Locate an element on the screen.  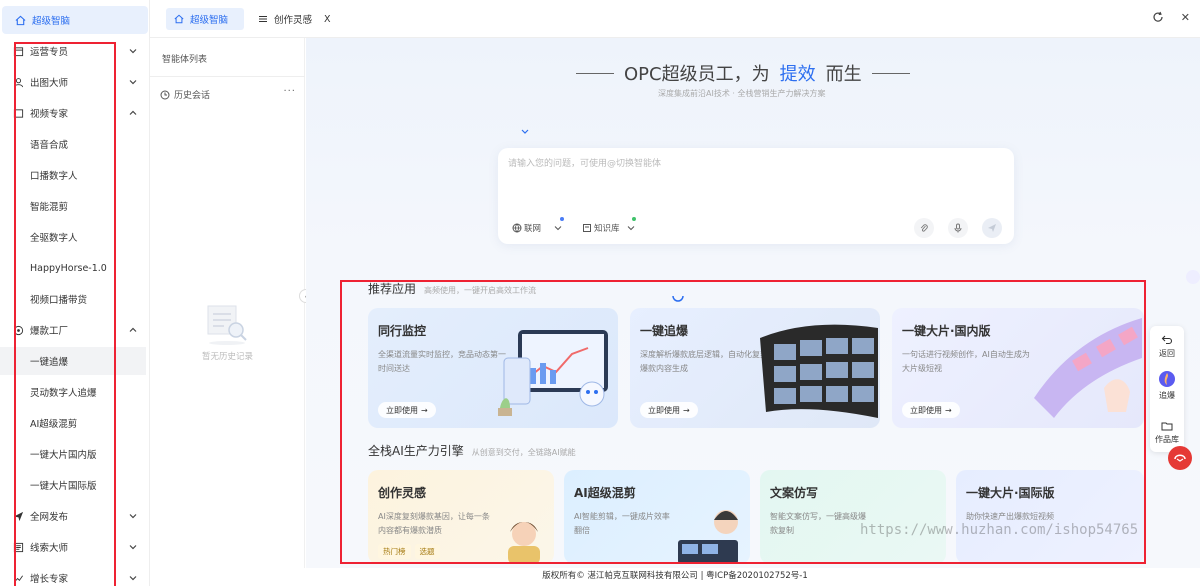
tab-creative-inspiration: 创作灵感 X is located at coordinates (294, 19).